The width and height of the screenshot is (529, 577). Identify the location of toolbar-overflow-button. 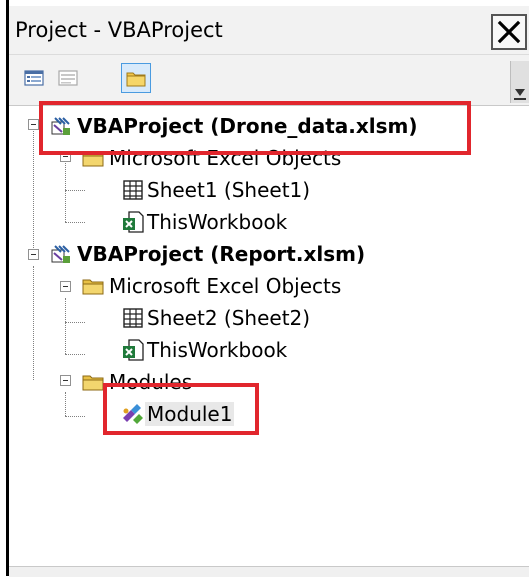
(519, 82).